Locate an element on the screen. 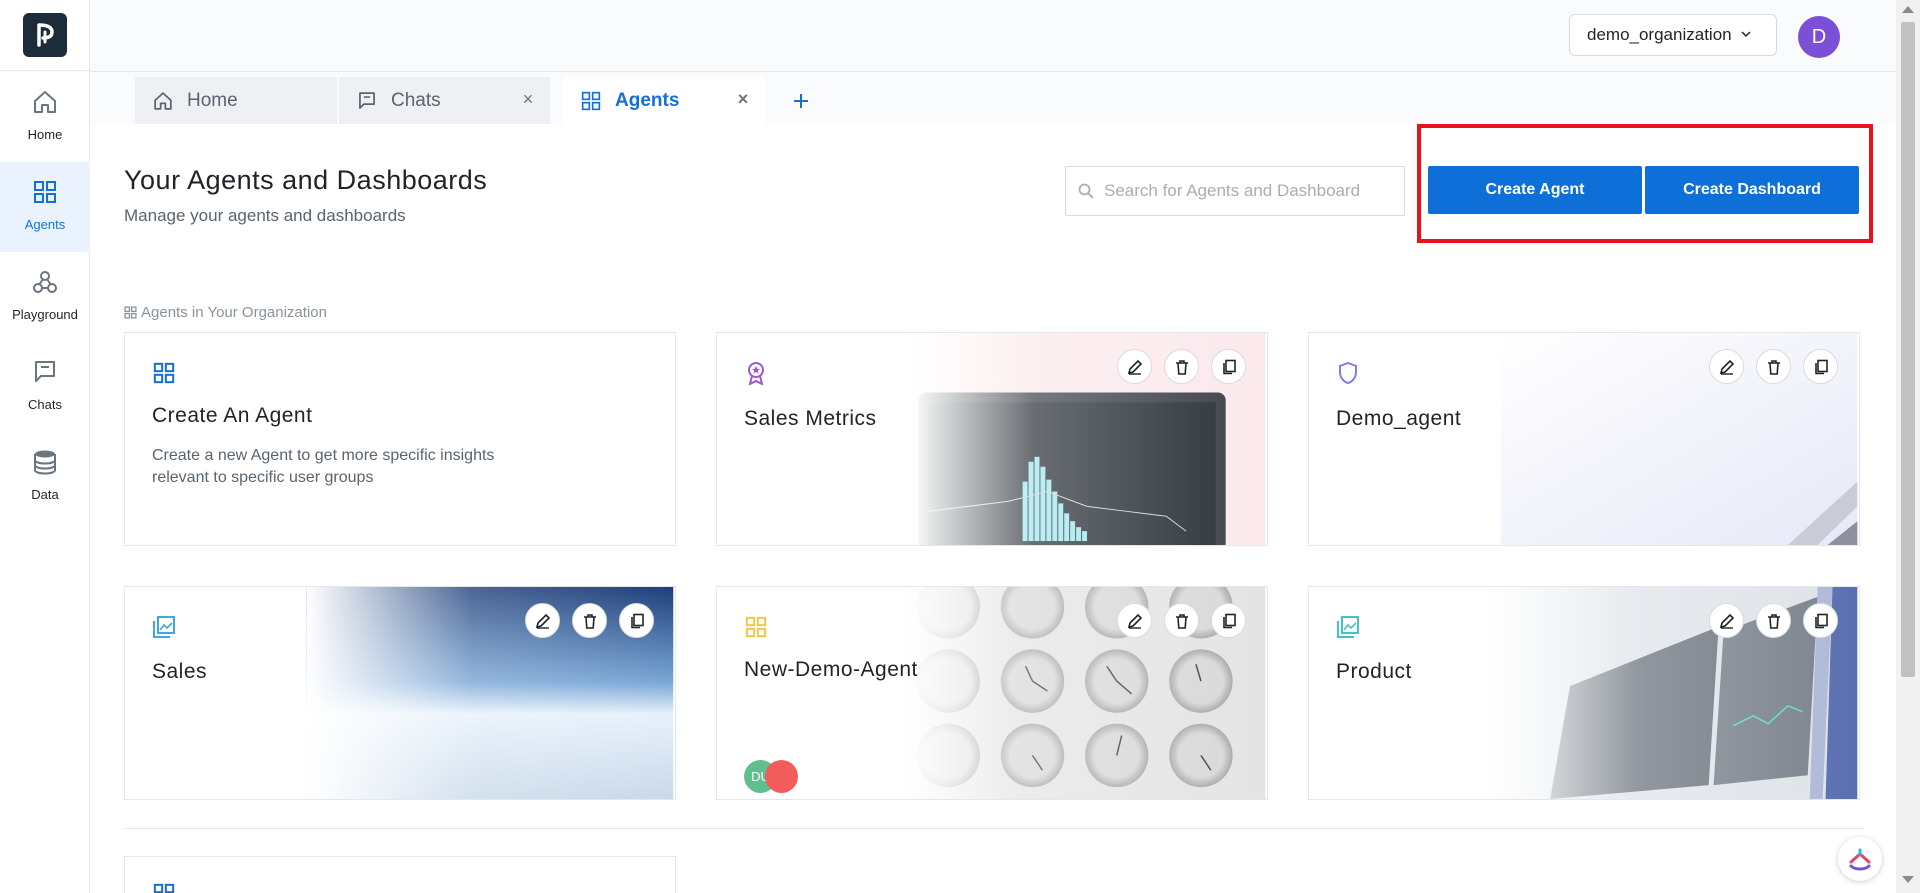  sidebar-item-agents: Agents is located at coordinates (45, 207).